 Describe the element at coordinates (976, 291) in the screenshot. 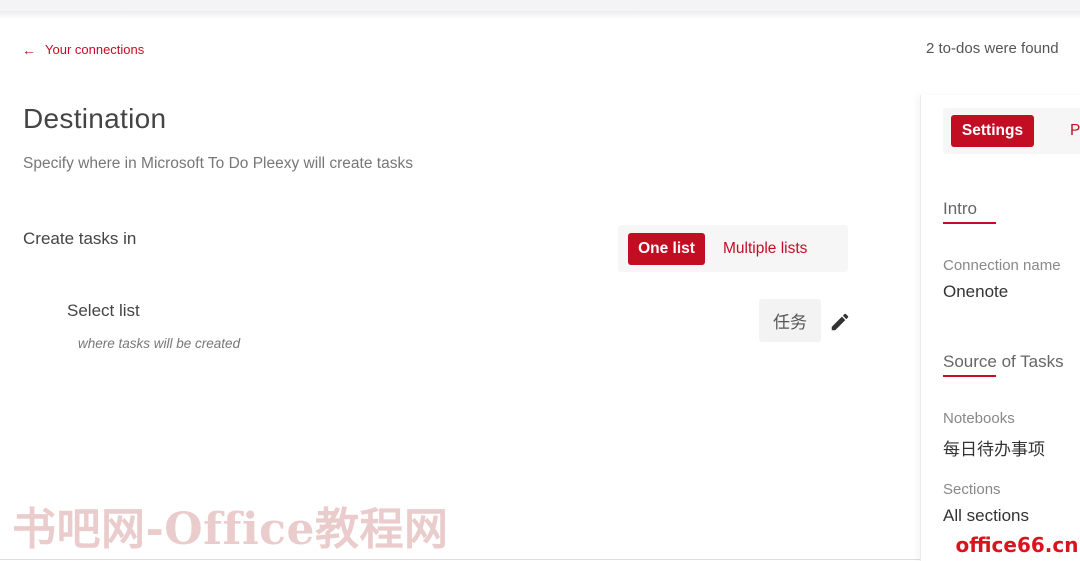

I see `connection-name-value: Onenote` at that location.